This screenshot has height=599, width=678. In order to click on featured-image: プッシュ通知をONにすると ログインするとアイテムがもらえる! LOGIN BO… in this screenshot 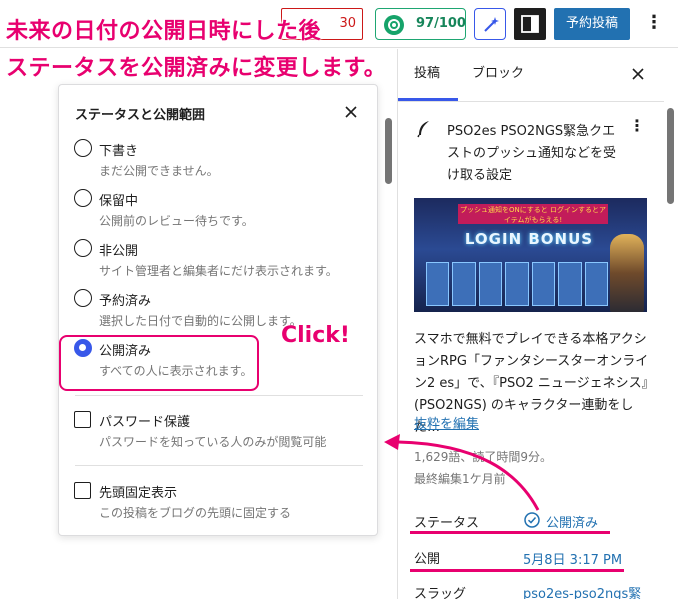, I will do `click(530, 255)`.